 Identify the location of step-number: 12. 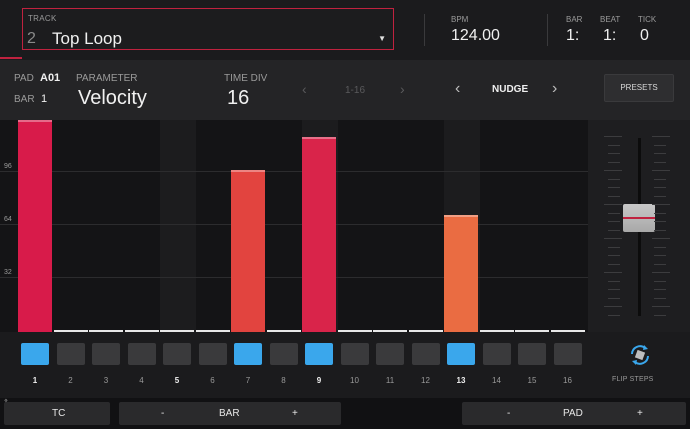
(425, 380).